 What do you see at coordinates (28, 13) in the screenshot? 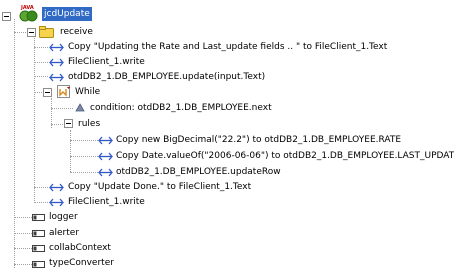
I see `java-collaboration-icon: JAVA` at bounding box center [28, 13].